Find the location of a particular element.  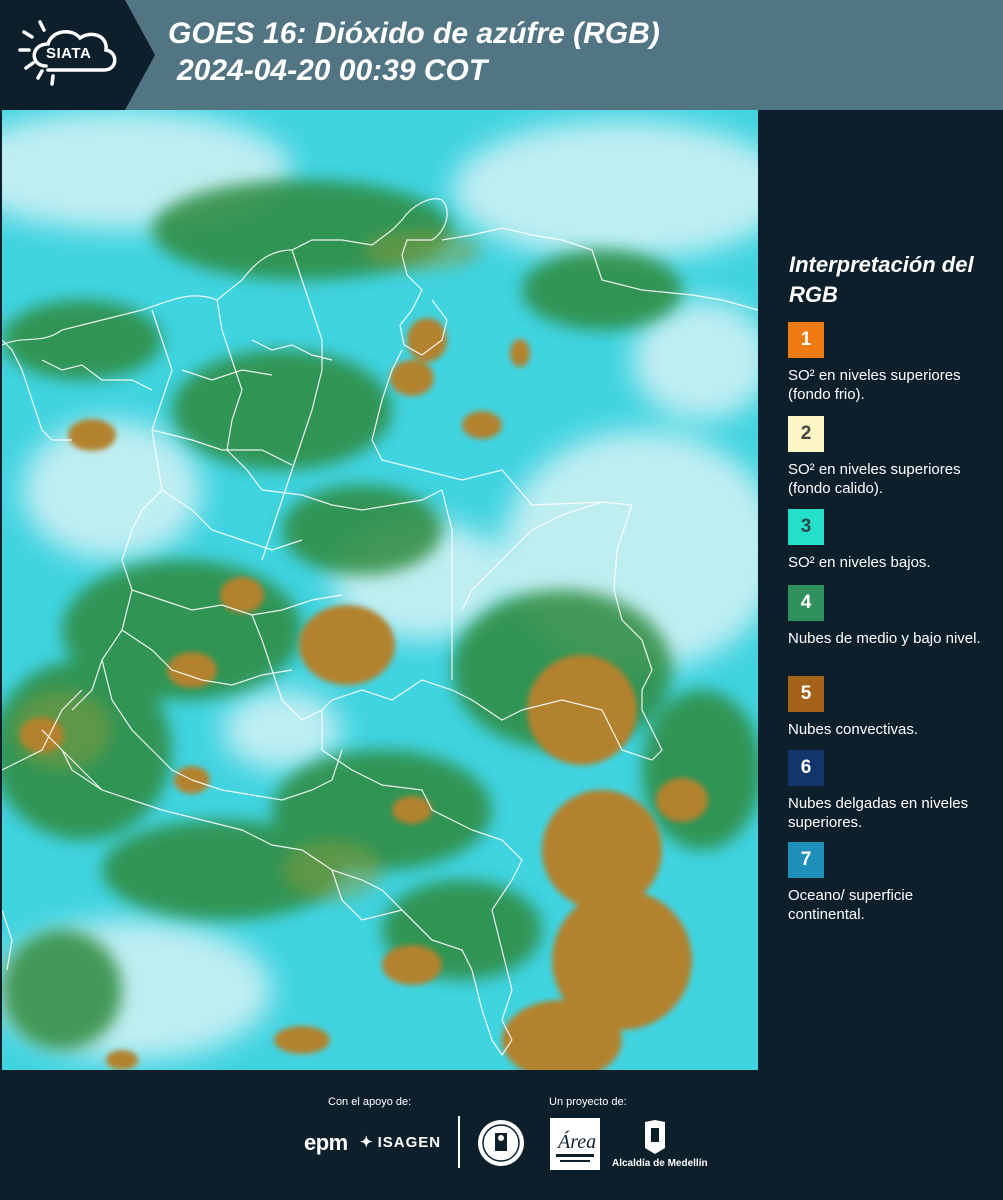

page-title: GOES 16: Dióxido de azúfre (RGB) is located at coordinates (414, 33).